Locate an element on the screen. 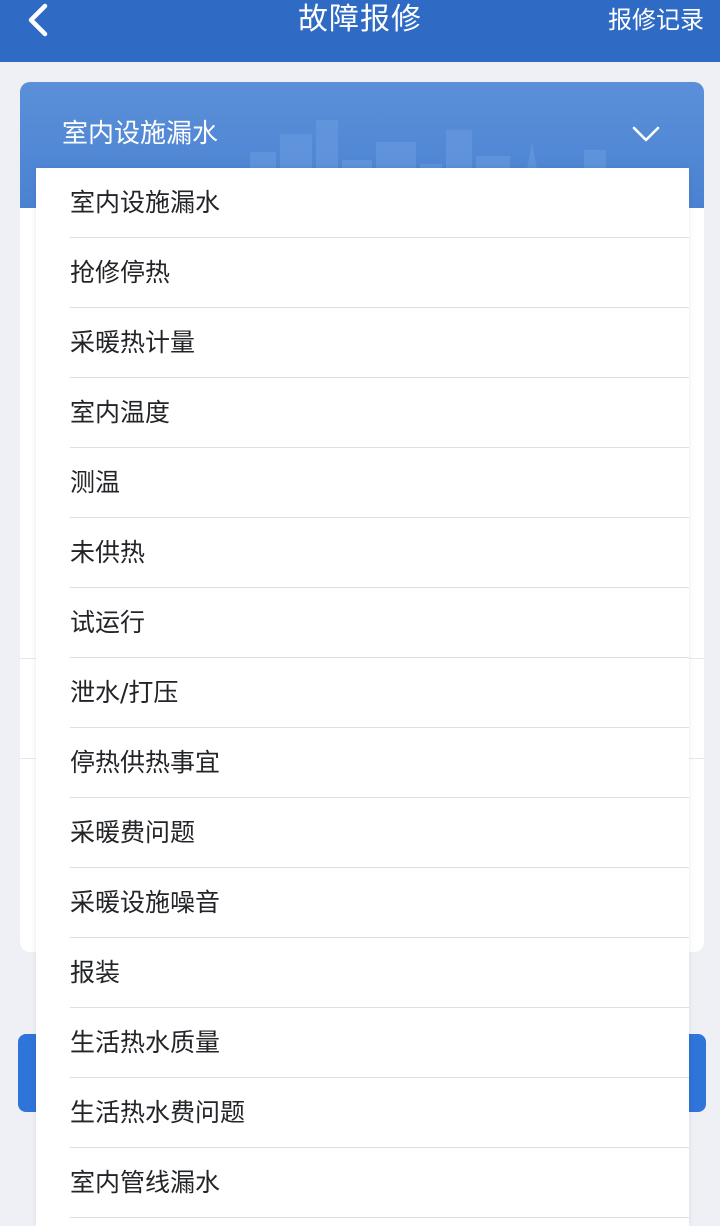 The height and width of the screenshot is (1226, 720). dropdown-option: 未供热 is located at coordinates (379, 553).